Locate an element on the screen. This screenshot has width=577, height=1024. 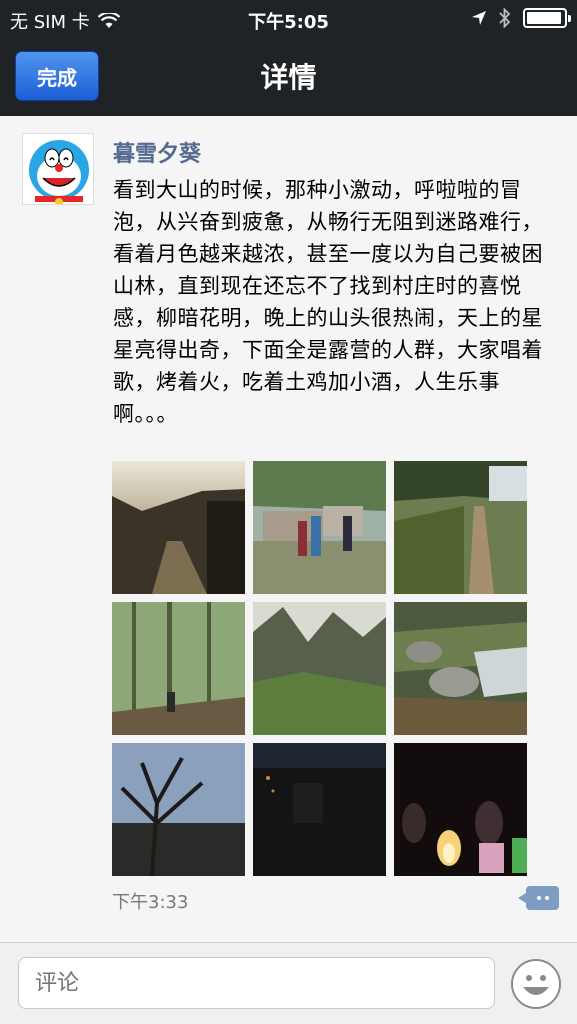
avatar is located at coordinates (58, 169).